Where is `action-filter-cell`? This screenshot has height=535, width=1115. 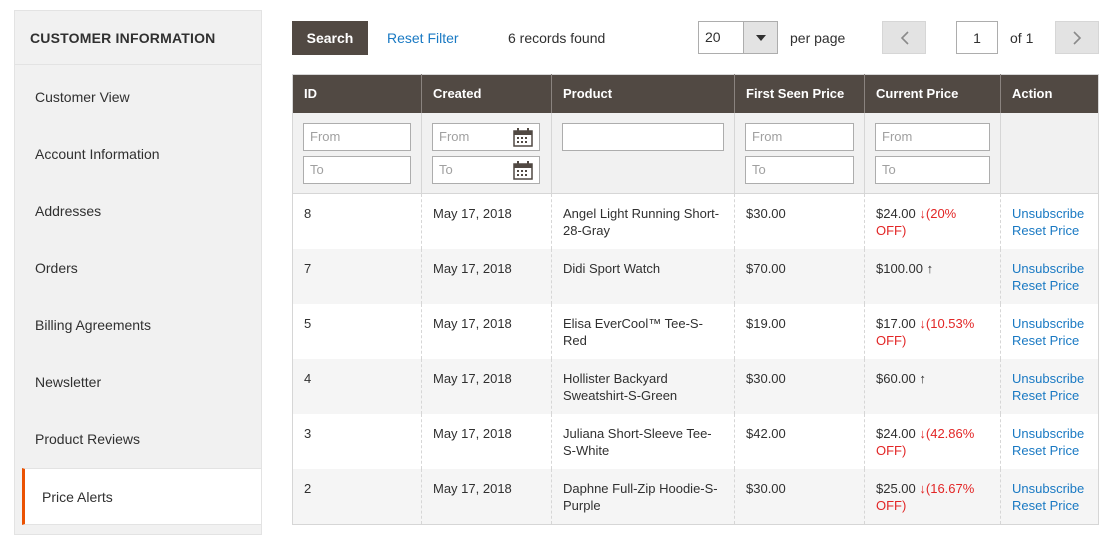
action-filter-cell is located at coordinates (1049, 153).